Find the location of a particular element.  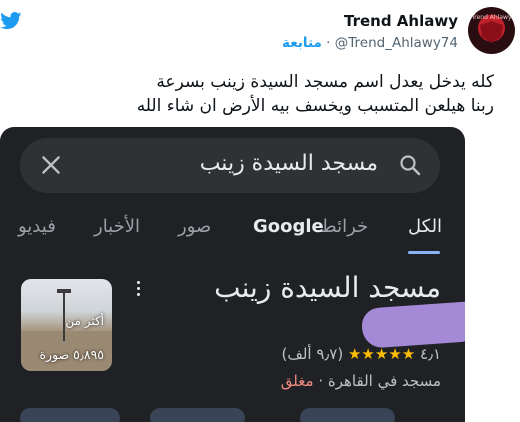

tab-images: صور is located at coordinates (194, 226).